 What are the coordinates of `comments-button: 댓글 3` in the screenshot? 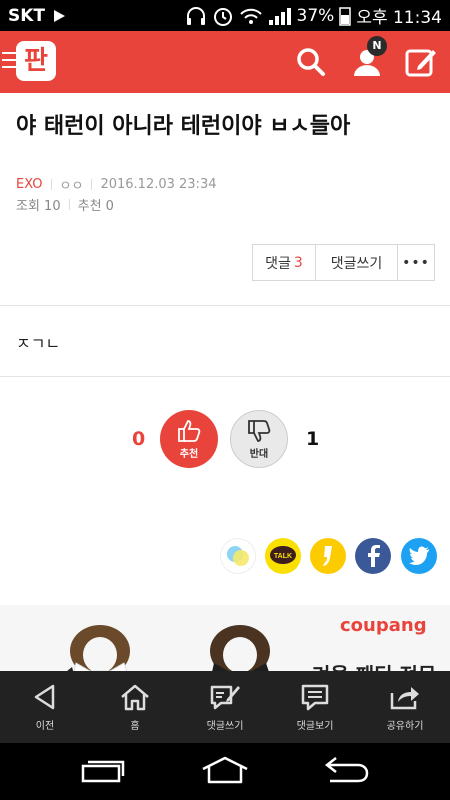 It's located at (284, 262).